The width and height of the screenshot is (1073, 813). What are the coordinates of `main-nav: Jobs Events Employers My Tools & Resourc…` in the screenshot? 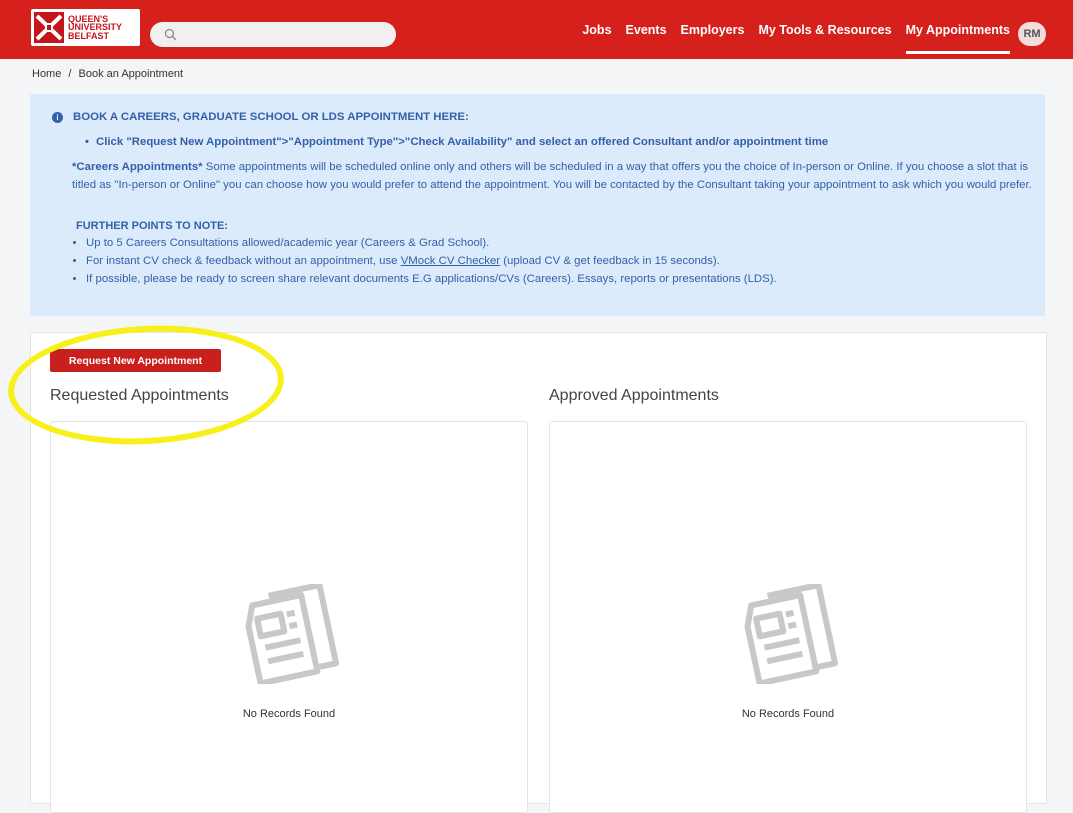 It's located at (789, 38).